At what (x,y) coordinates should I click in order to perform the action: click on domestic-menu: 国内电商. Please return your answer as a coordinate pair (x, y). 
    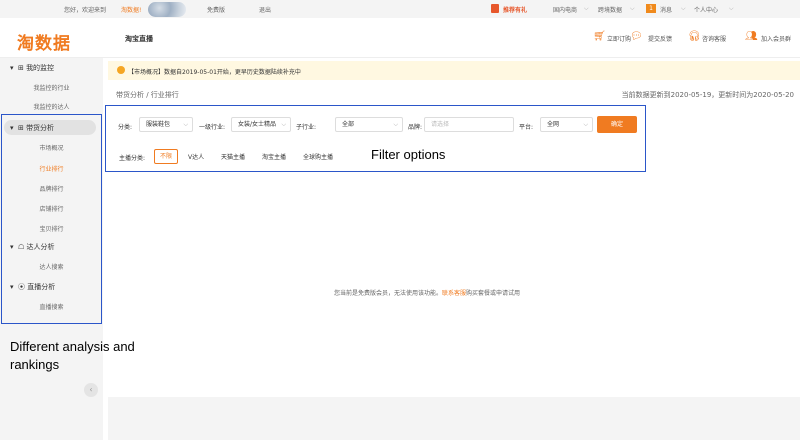
    Looking at the image, I should click on (565, 9).